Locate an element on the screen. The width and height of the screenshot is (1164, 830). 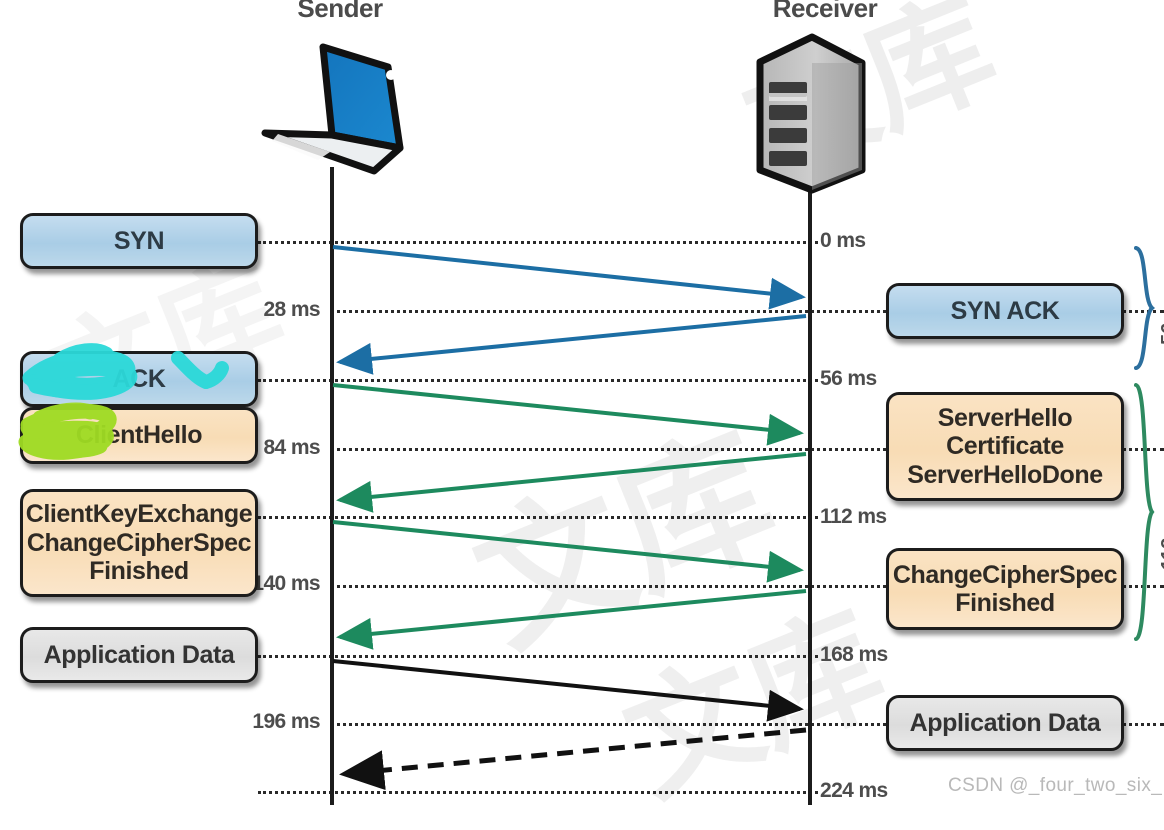
server-hello-arrow is located at coordinates (571, 482).